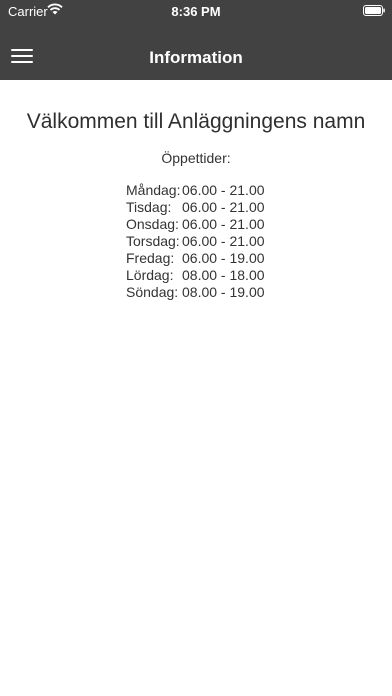 This screenshot has height=696, width=392. Describe the element at coordinates (223, 292) in the screenshot. I see `hours-time: 08.00 - 19.00` at that location.